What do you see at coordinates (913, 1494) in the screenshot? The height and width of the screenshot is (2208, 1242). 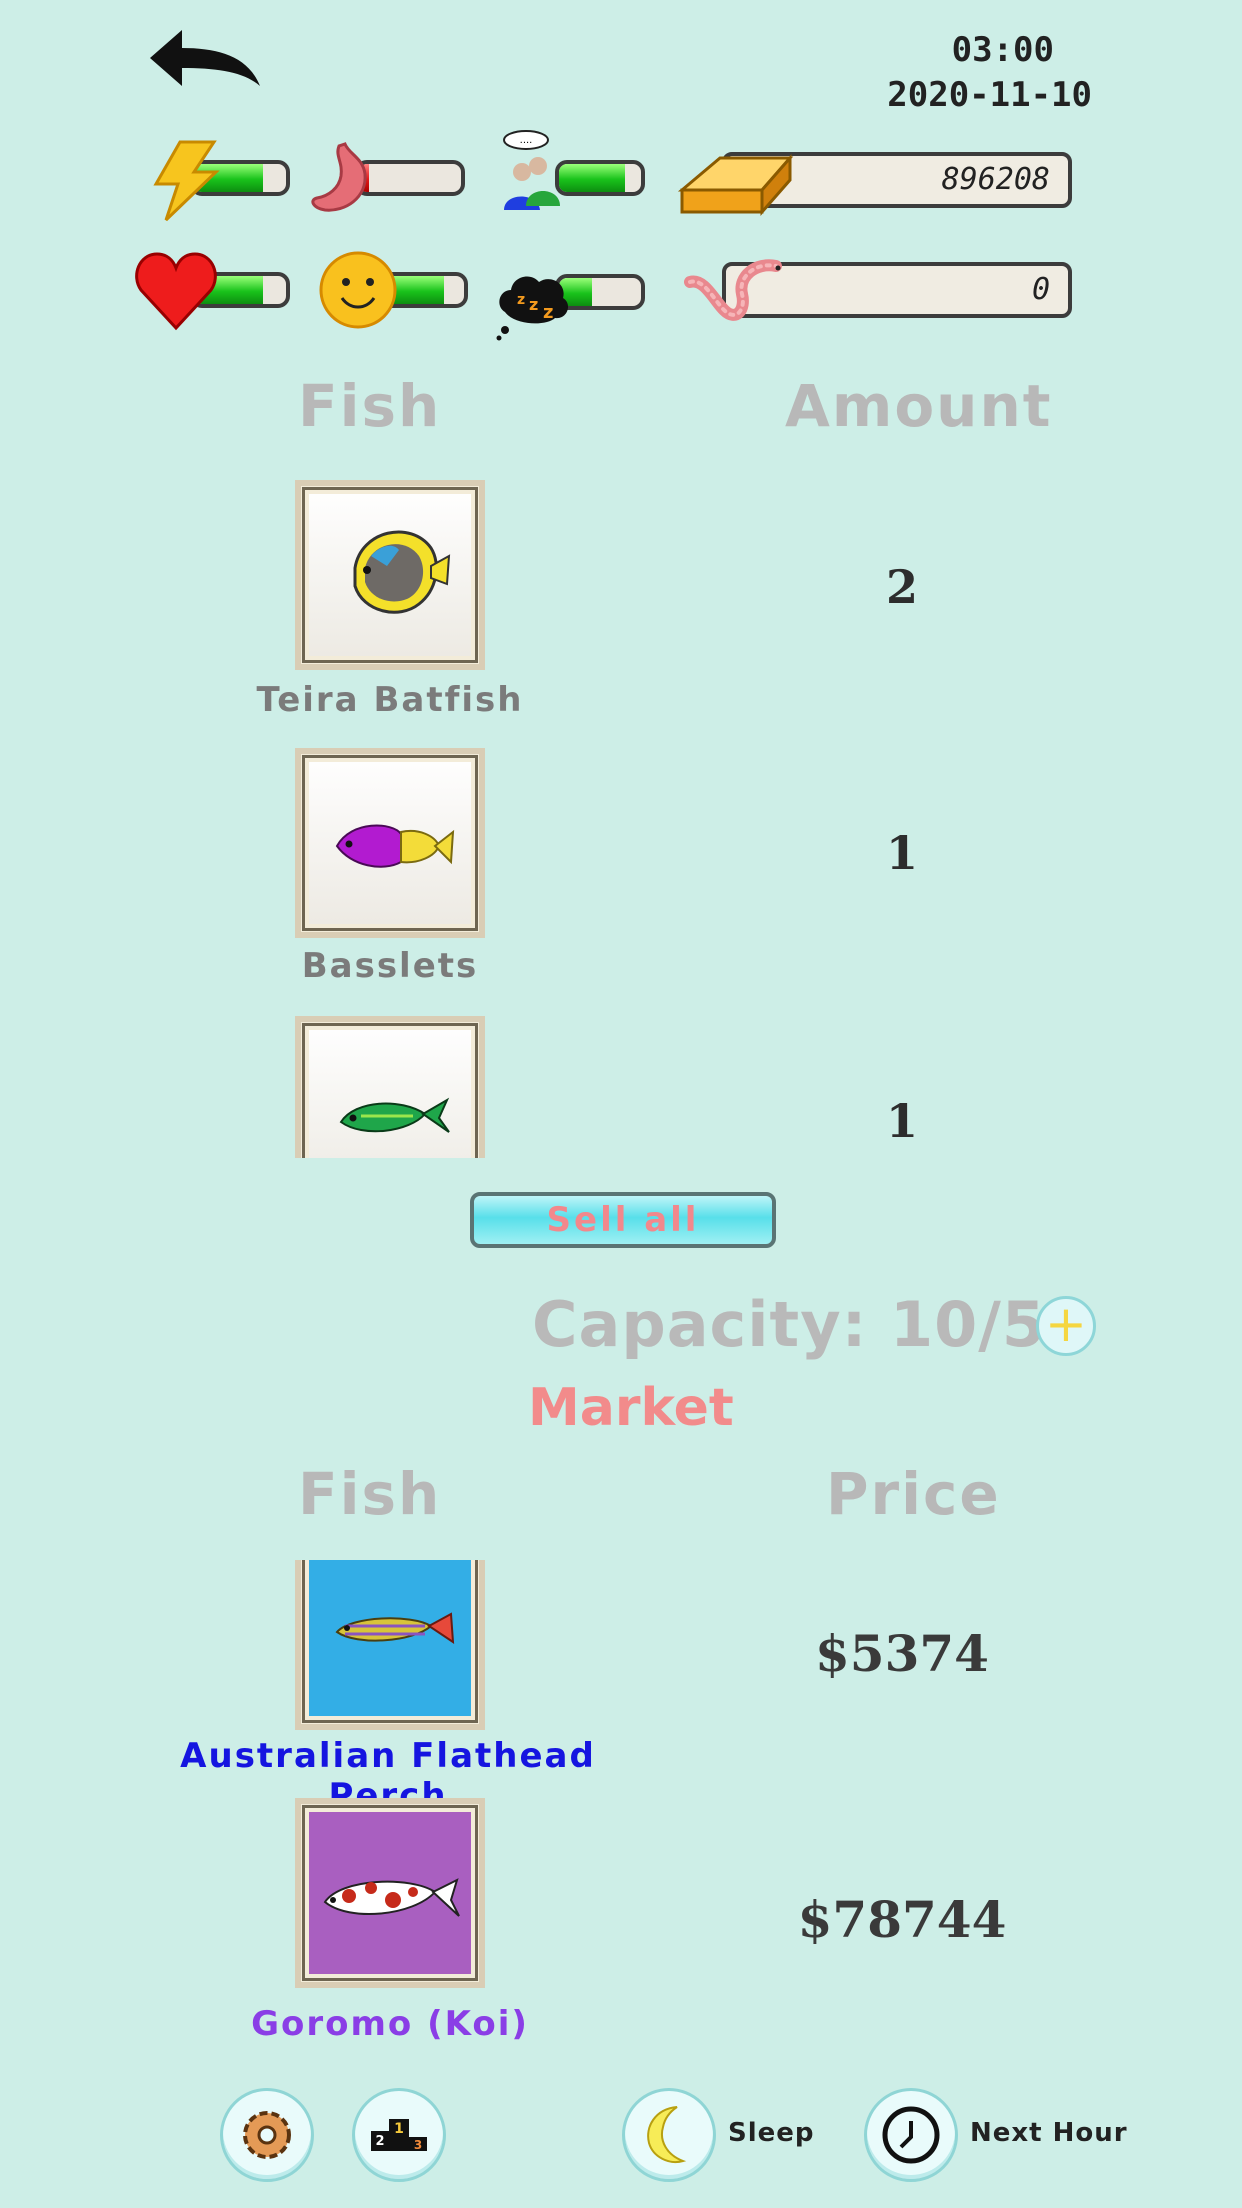 I see `market-price-header: Price` at bounding box center [913, 1494].